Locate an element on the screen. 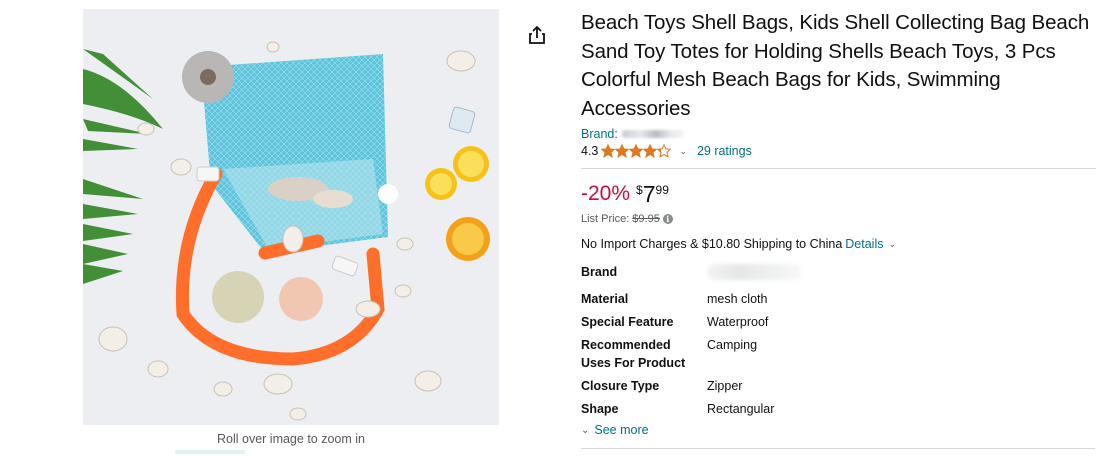 The width and height of the screenshot is (1106, 456). rating-value: 4.3 is located at coordinates (590, 151).